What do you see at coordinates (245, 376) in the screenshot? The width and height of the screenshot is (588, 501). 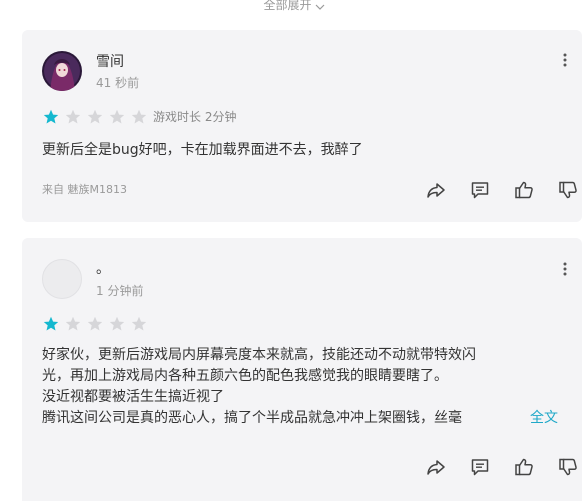 I see `review-text-line: 光，再加上游戏局内各种五颜六色的配色我感觉我的眼睛要瞎了。` at bounding box center [245, 376].